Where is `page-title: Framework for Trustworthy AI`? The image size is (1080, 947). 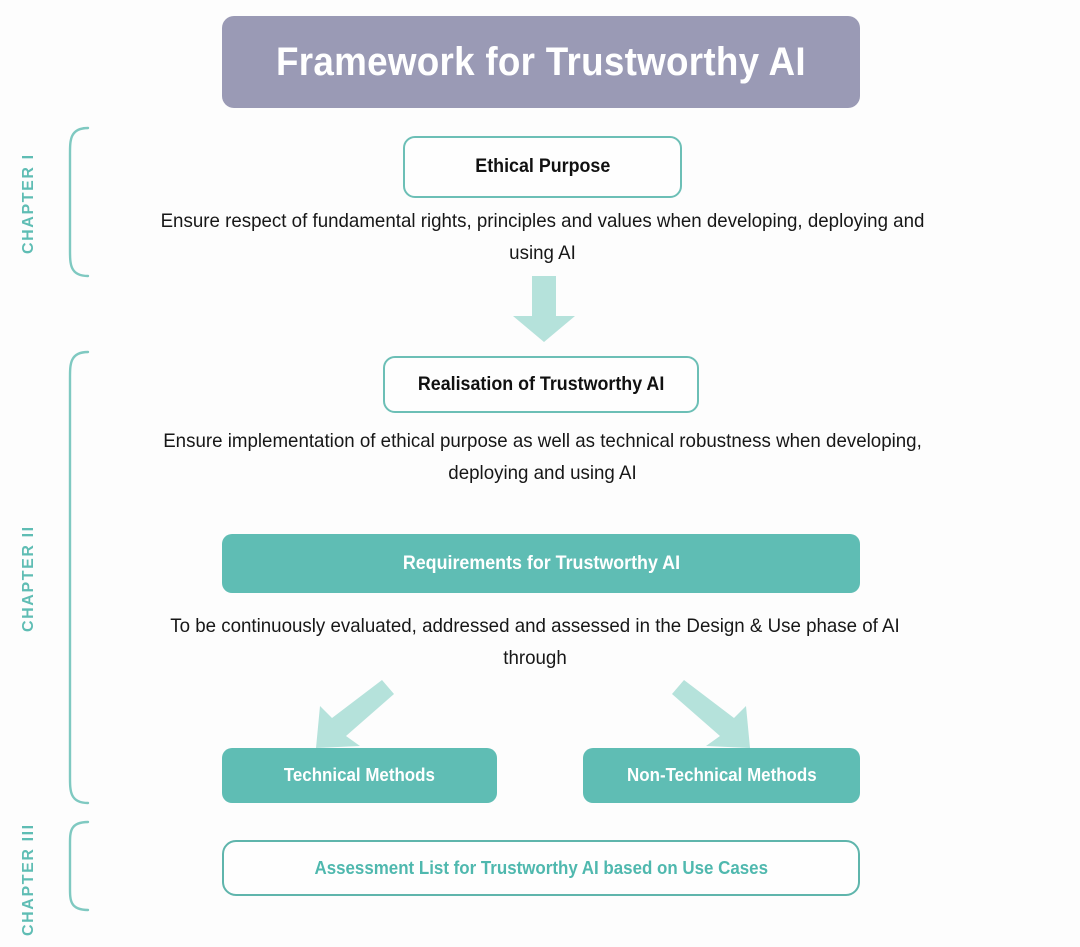 page-title: Framework for Trustworthy AI is located at coordinates (541, 61).